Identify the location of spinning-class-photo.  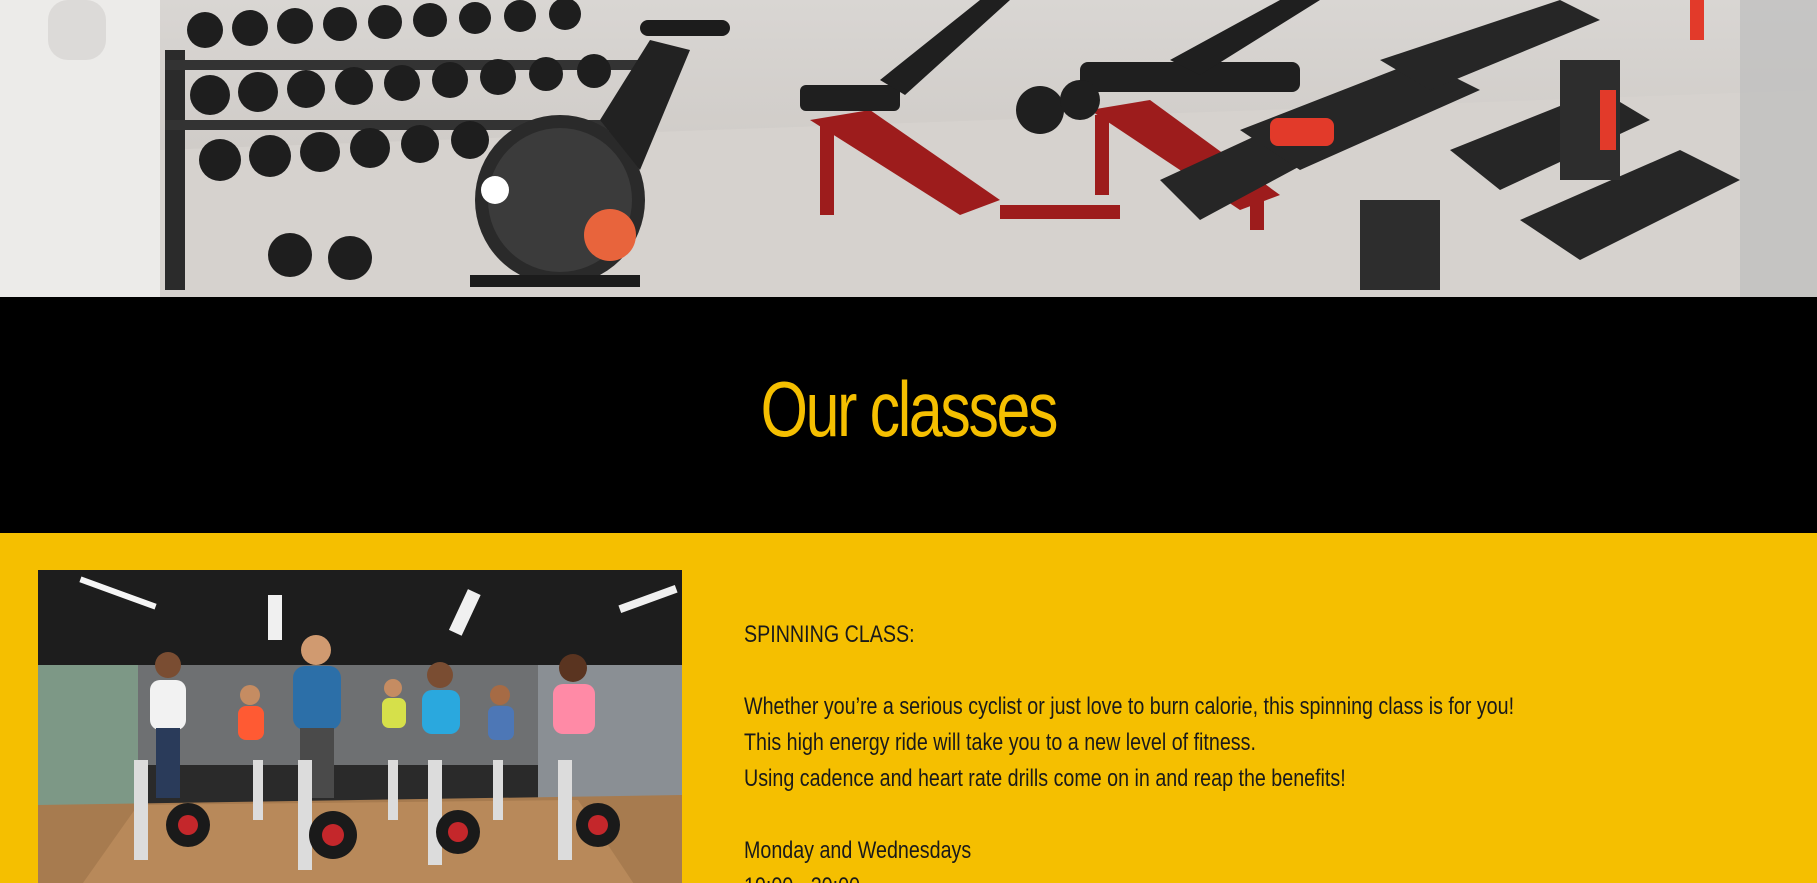
(360, 726).